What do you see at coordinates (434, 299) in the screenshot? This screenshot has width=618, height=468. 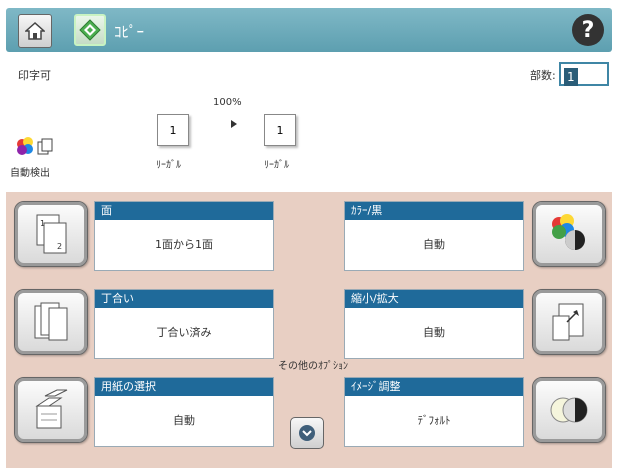 I see `reduce-title: 縮小/拡大` at bounding box center [434, 299].